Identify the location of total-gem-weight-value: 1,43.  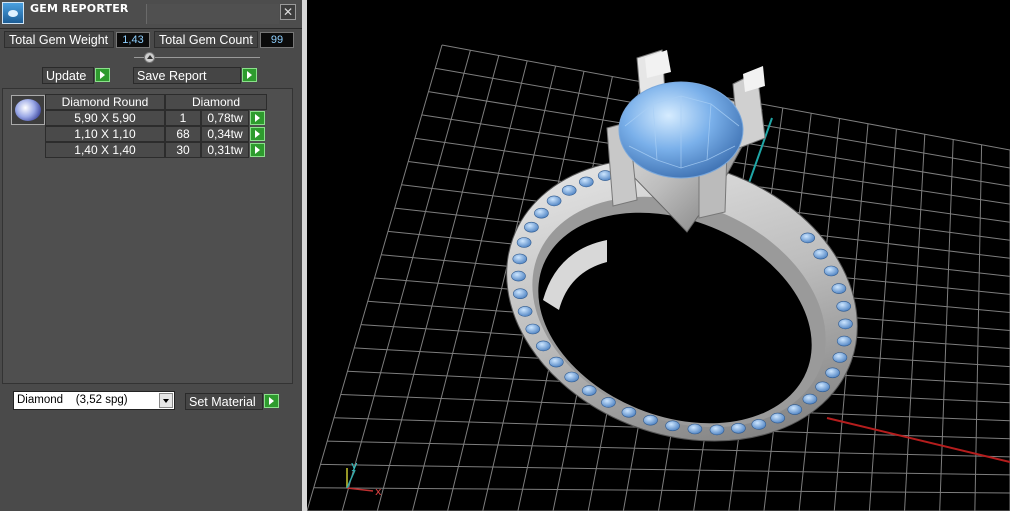
(133, 40).